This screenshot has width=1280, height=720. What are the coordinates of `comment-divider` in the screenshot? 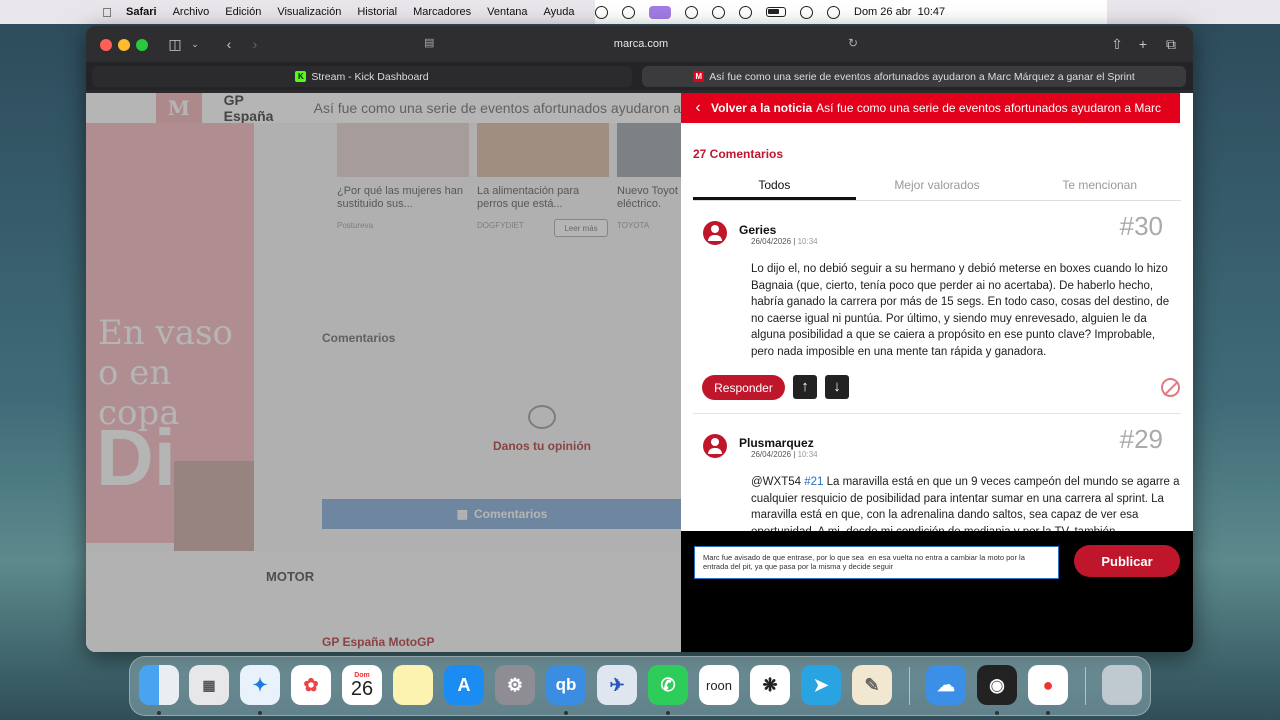 It's located at (937, 413).